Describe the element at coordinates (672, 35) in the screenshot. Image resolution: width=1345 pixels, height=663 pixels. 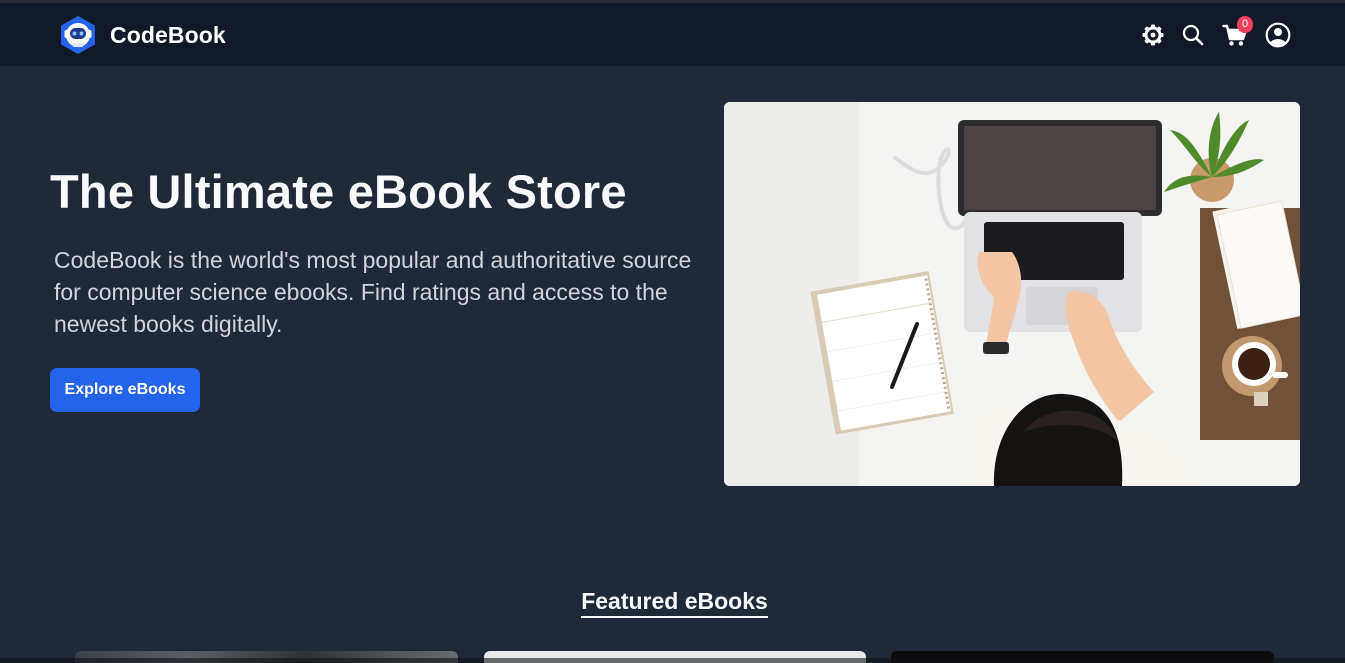
I see `navbar: CodeBook 0` at that location.